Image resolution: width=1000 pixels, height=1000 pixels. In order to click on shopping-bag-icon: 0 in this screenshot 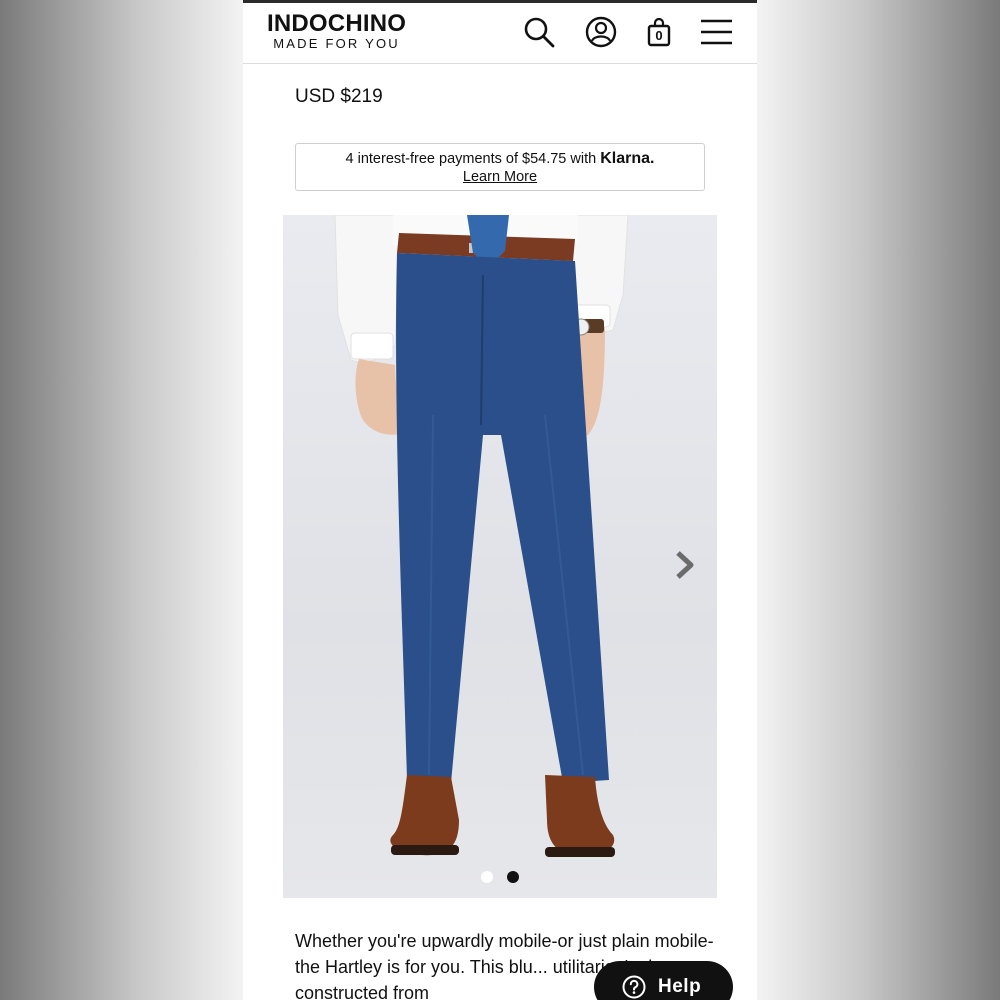, I will do `click(659, 32)`.